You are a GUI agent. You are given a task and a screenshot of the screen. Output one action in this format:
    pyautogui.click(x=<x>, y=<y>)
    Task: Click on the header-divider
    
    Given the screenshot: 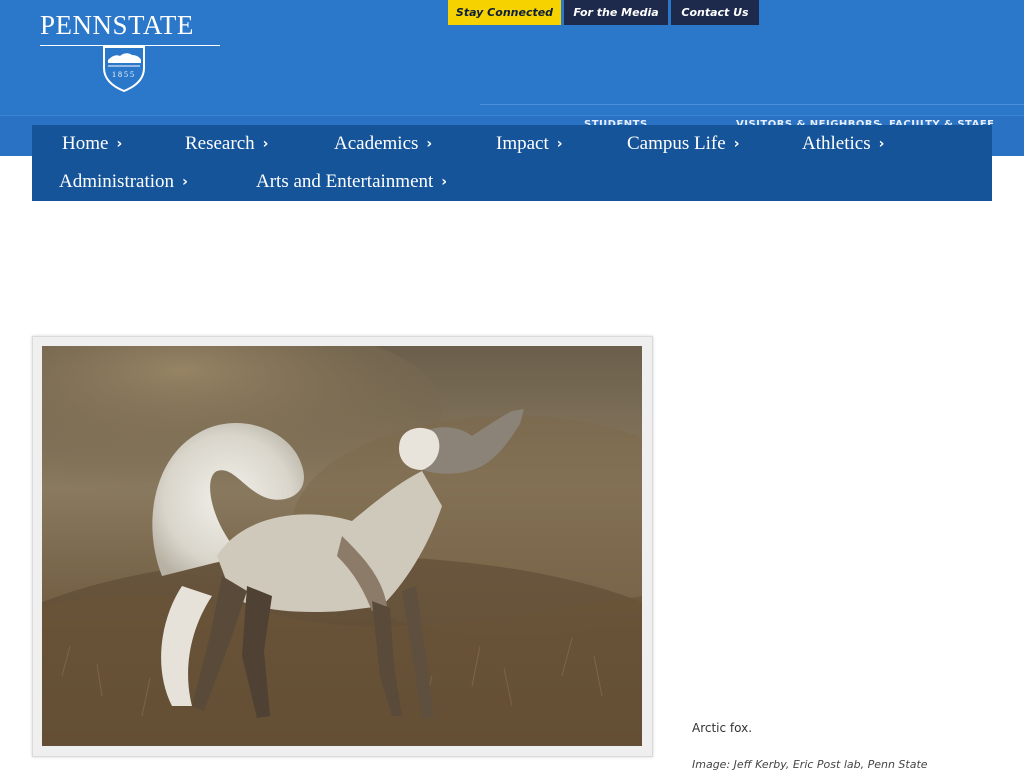 What is the action you would take?
    pyautogui.click(x=752, y=104)
    